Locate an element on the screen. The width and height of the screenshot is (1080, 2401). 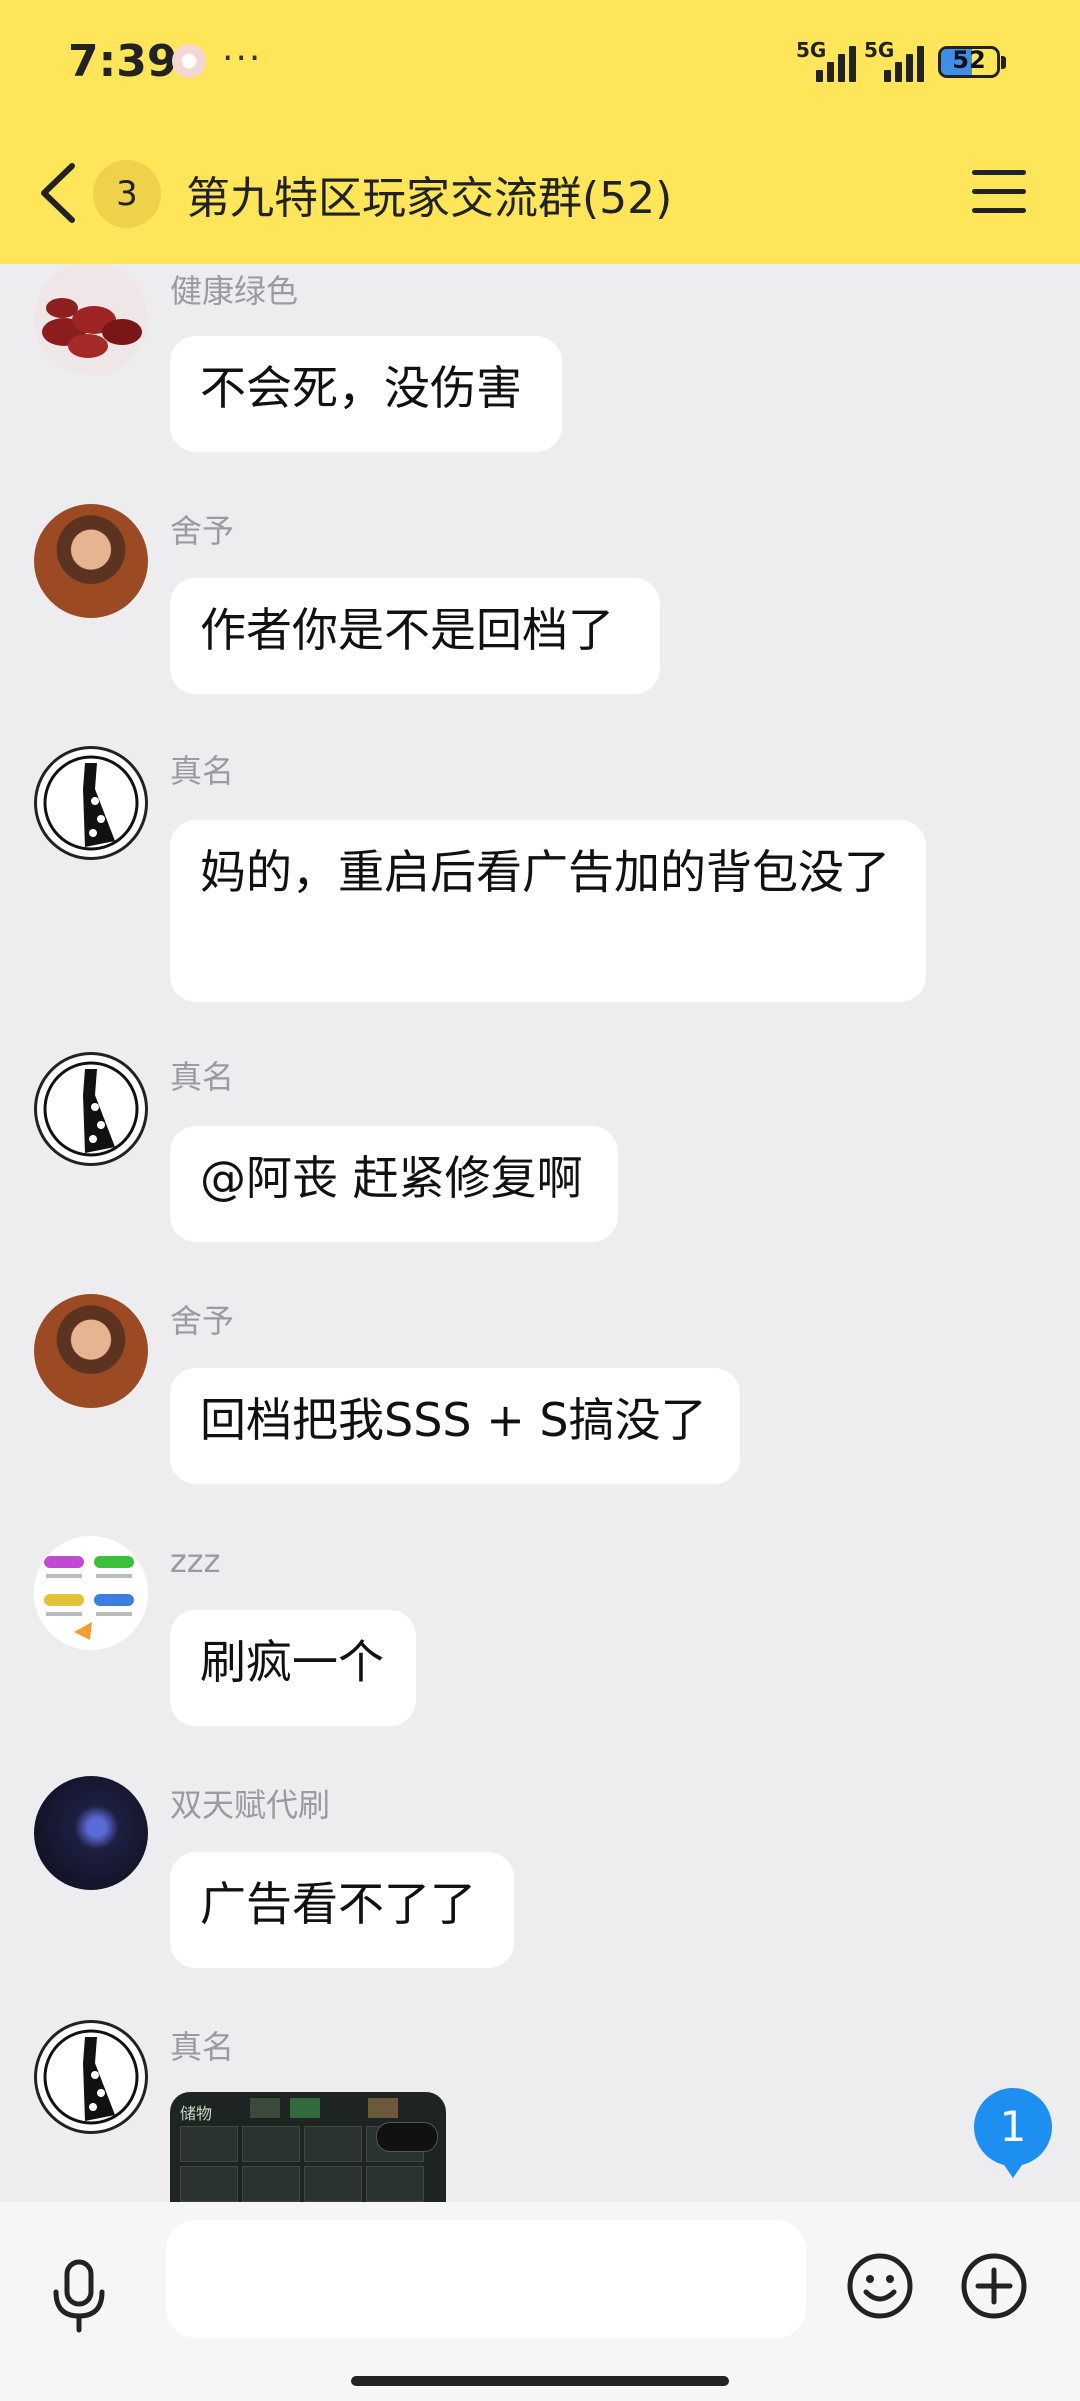
back-arrow-icon is located at coordinates (61, 193).